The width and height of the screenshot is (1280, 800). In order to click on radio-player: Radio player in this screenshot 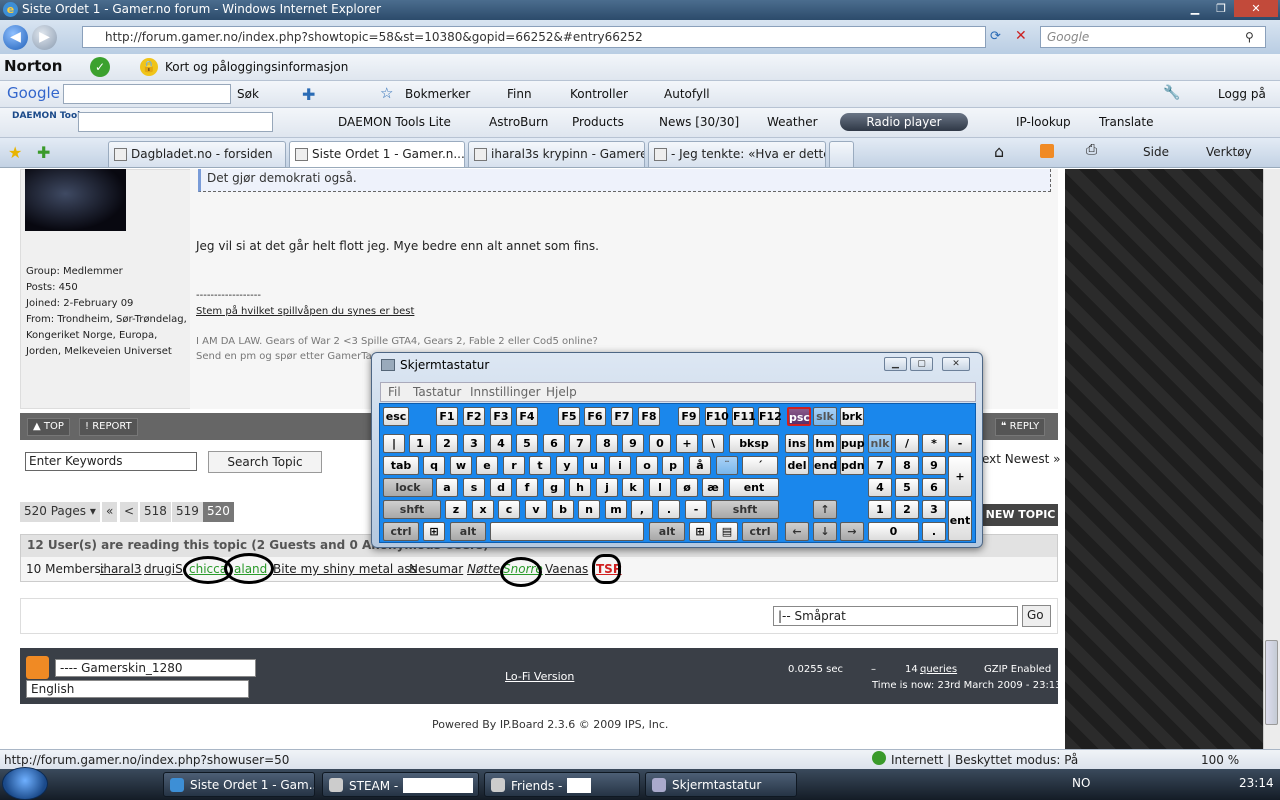, I will do `click(904, 122)`.